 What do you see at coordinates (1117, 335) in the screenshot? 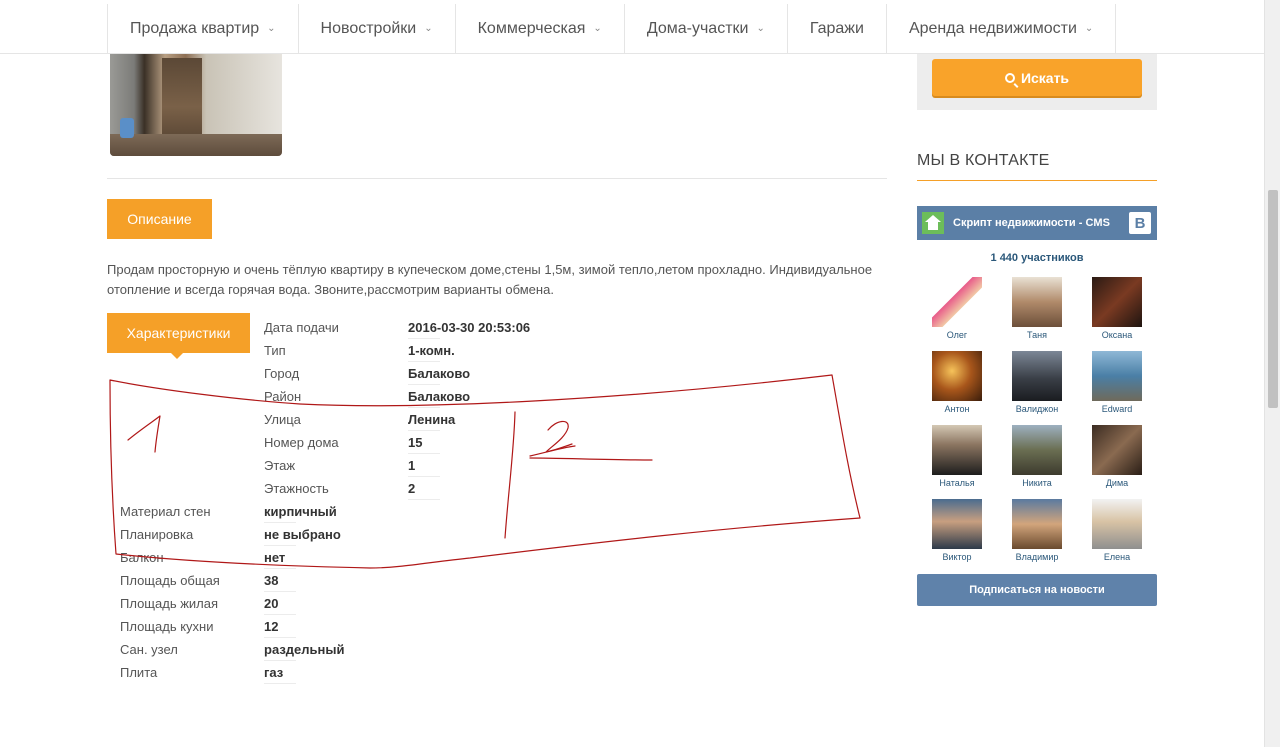
I see `vk-member-name: Оксана` at bounding box center [1117, 335].